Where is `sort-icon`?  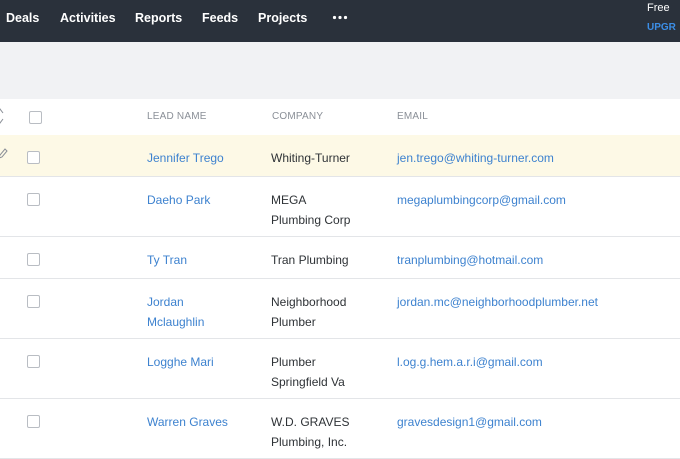 sort-icon is located at coordinates (2, 116).